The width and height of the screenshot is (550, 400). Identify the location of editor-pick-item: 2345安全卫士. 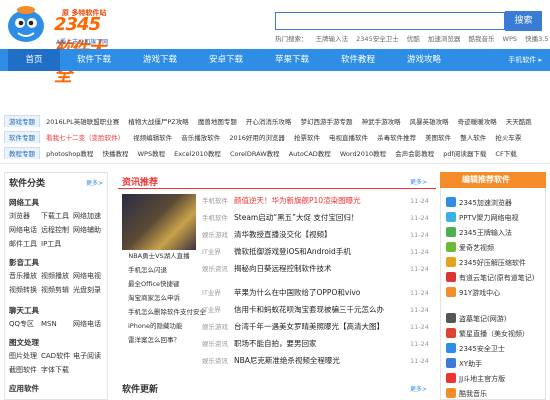
(475, 348).